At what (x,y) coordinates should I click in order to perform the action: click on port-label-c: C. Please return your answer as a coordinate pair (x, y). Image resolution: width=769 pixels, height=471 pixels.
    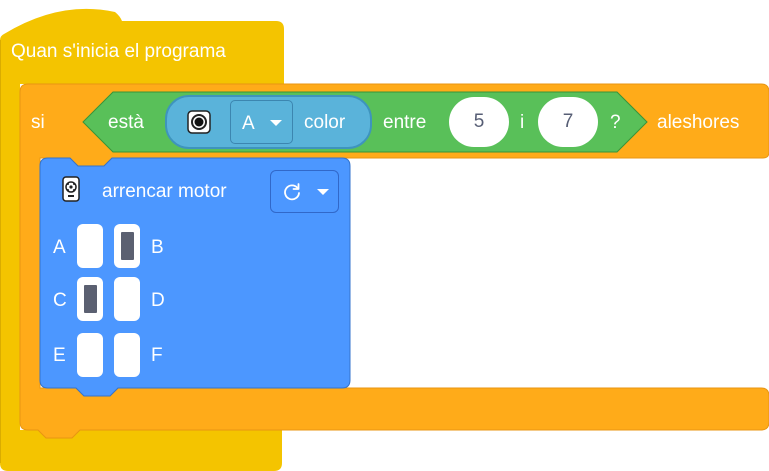
    Looking at the image, I should click on (60, 300).